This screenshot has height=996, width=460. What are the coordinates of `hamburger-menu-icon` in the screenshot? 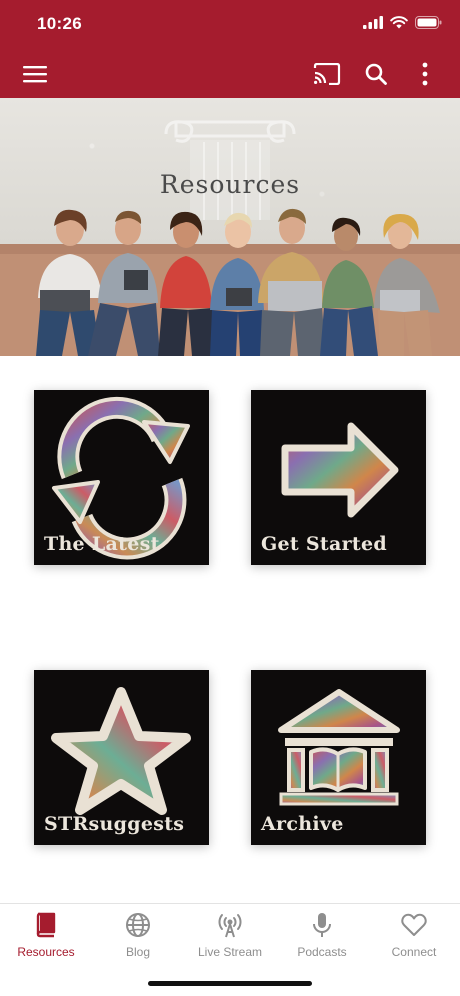 It's located at (35, 74).